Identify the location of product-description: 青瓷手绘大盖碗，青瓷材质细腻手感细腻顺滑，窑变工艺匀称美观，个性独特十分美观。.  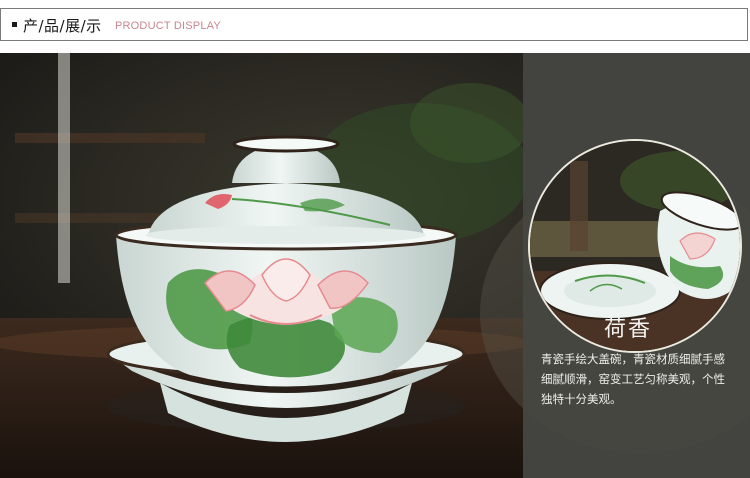
(633, 379).